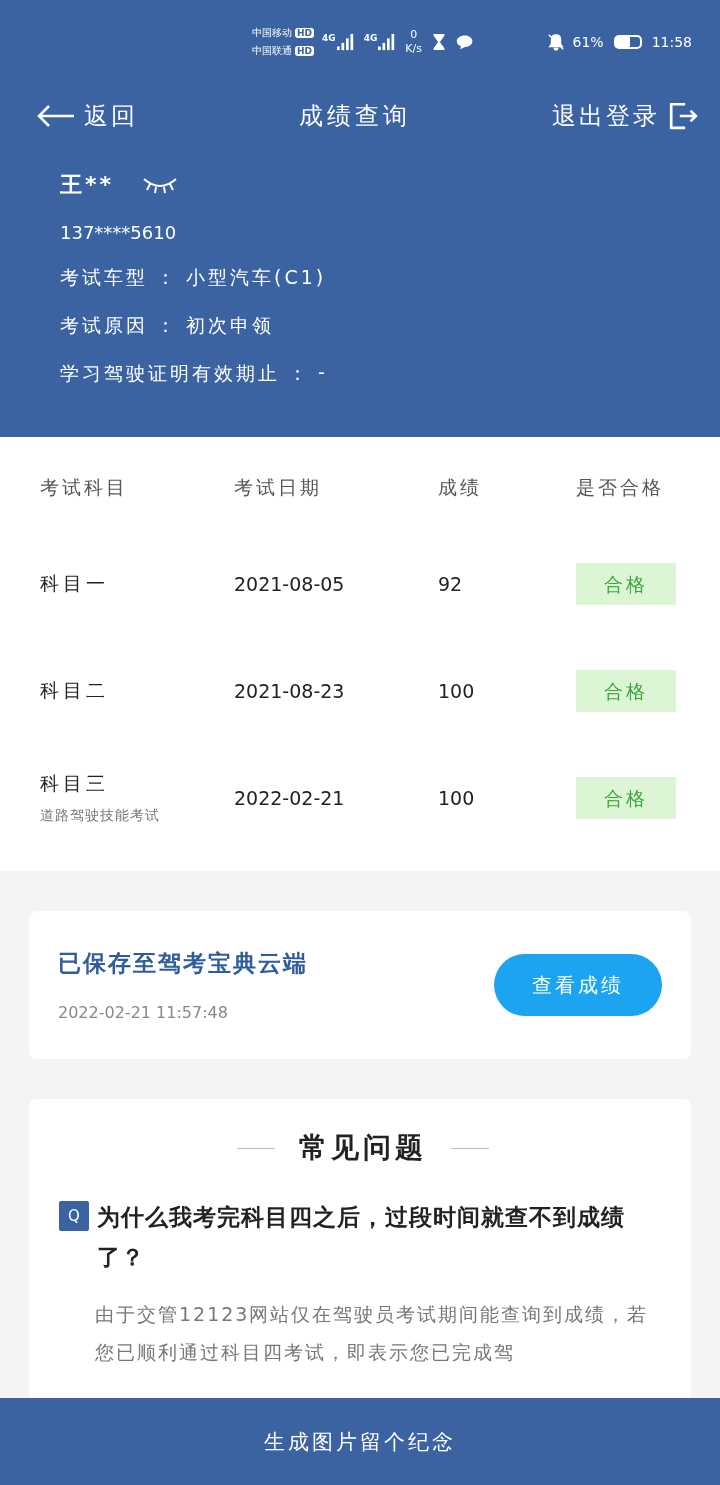 The width and height of the screenshot is (720, 1485). What do you see at coordinates (87, 116) in the screenshot?
I see `back-button: 返回` at bounding box center [87, 116].